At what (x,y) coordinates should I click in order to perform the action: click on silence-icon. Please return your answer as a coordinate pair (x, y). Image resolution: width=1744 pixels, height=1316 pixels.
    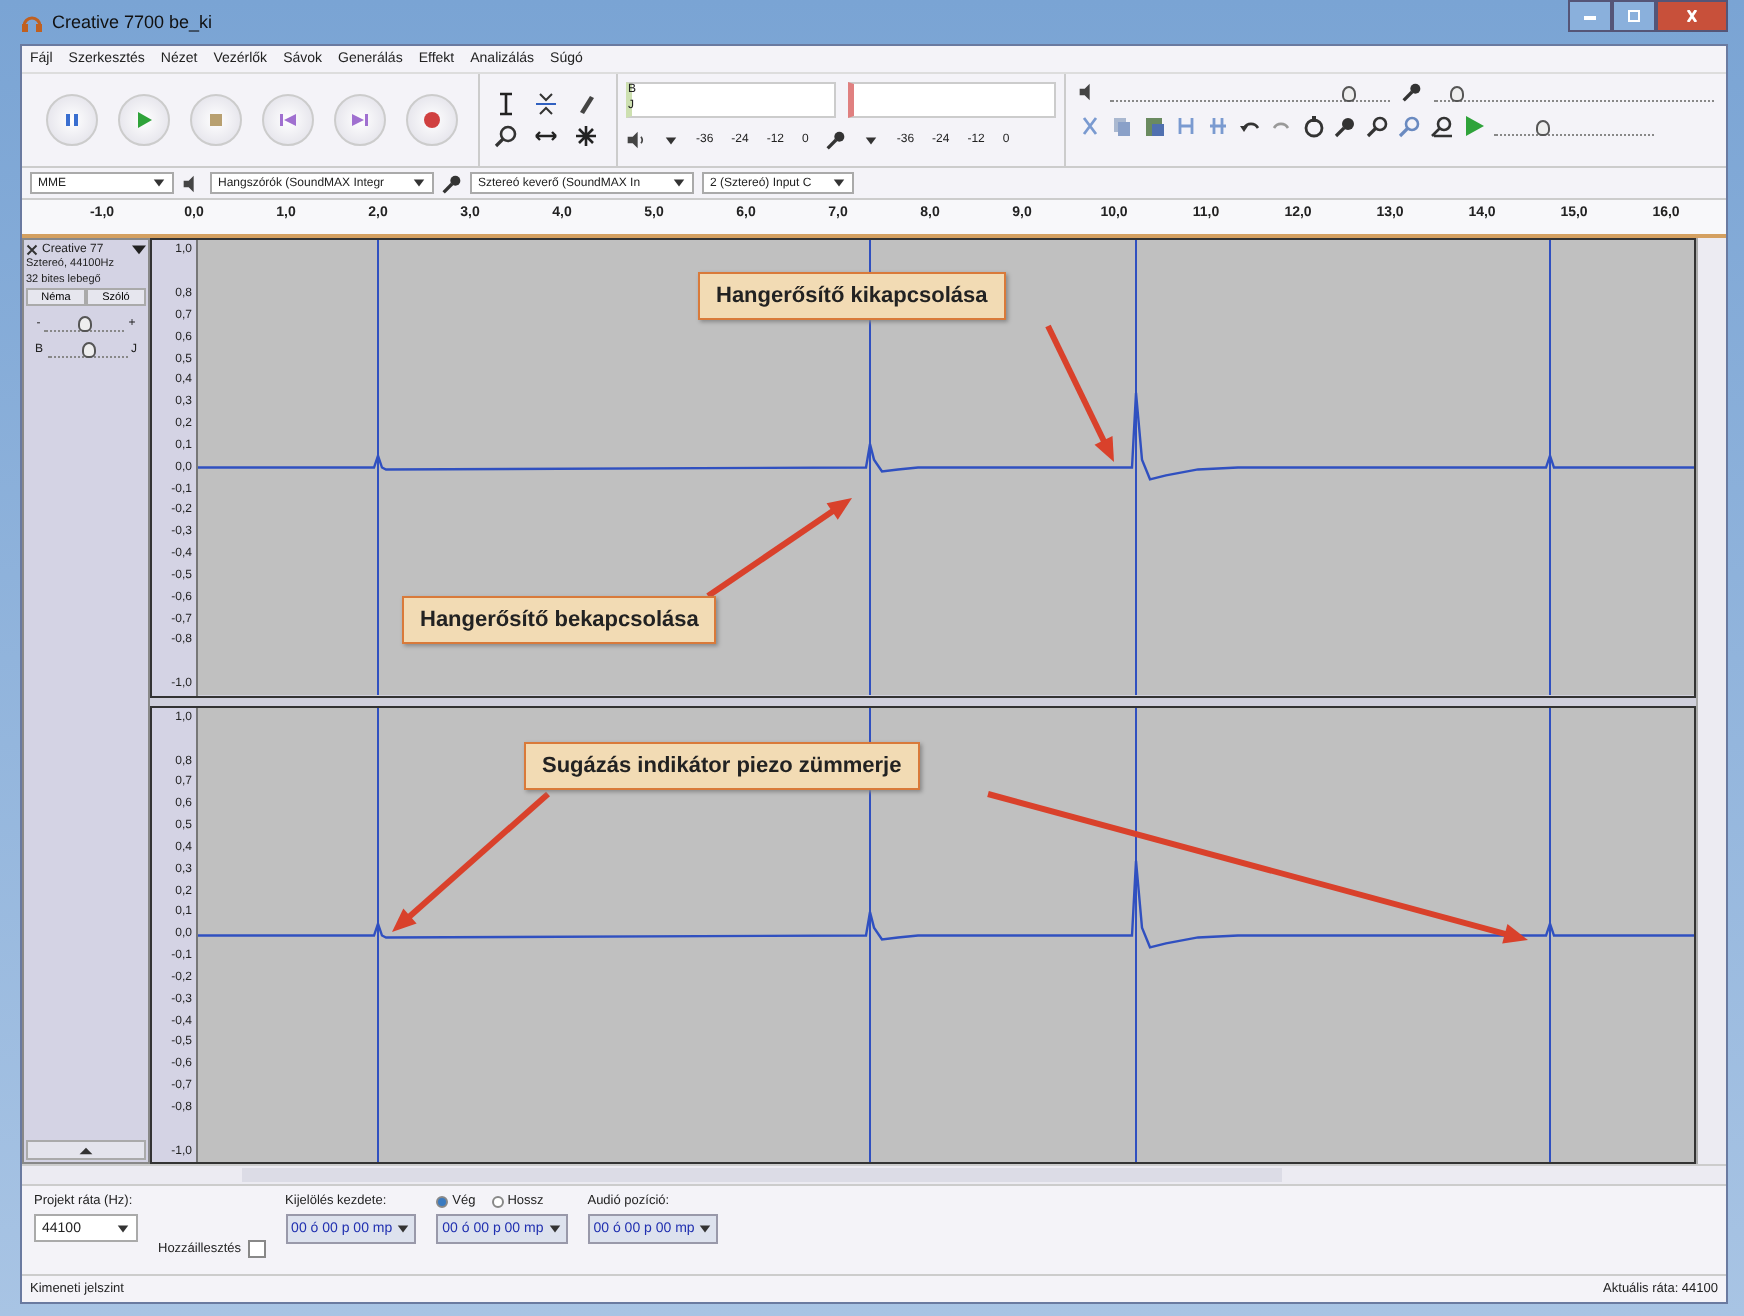
    Looking at the image, I should click on (1218, 126).